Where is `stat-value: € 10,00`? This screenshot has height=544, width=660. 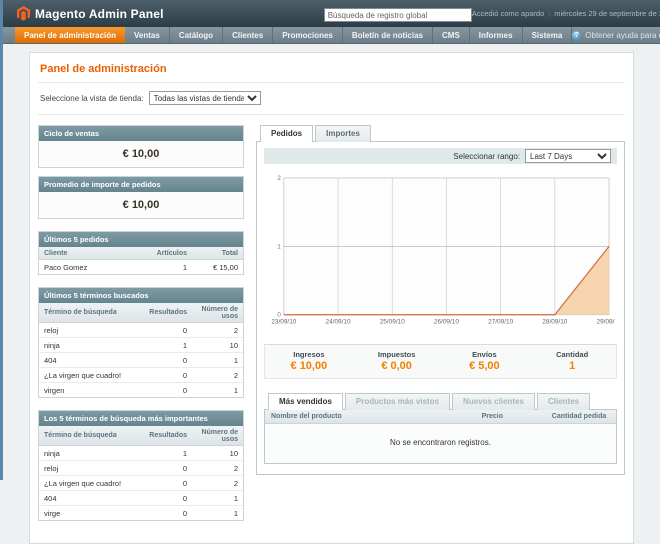 stat-value: € 10,00 is located at coordinates (309, 365).